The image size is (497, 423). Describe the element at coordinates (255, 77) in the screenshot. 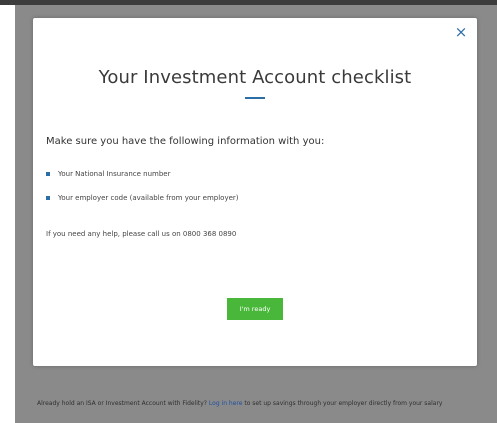

I see `modal-title: Your Investment Account checklist` at that location.